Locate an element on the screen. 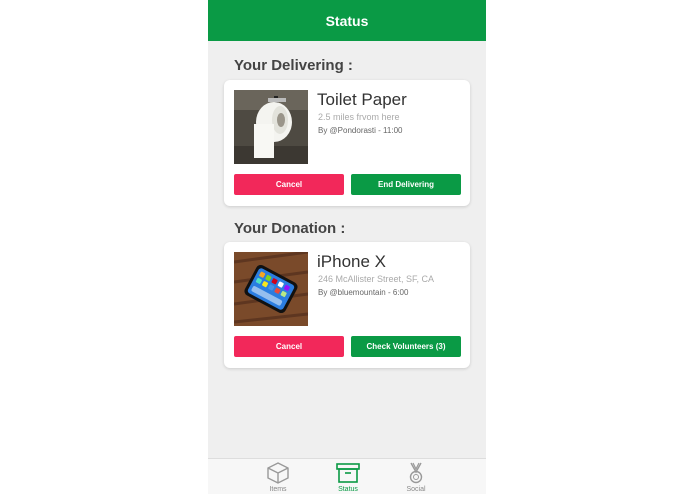 This screenshot has height=494, width=695. item-address: 246 McAllister Street, SF, CA is located at coordinates (376, 279).